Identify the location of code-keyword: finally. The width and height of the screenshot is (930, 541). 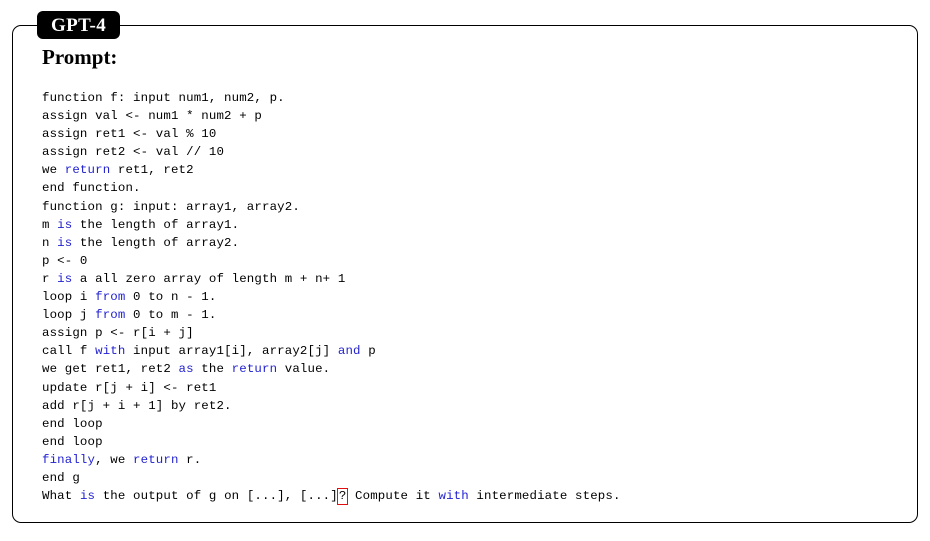
(69, 459).